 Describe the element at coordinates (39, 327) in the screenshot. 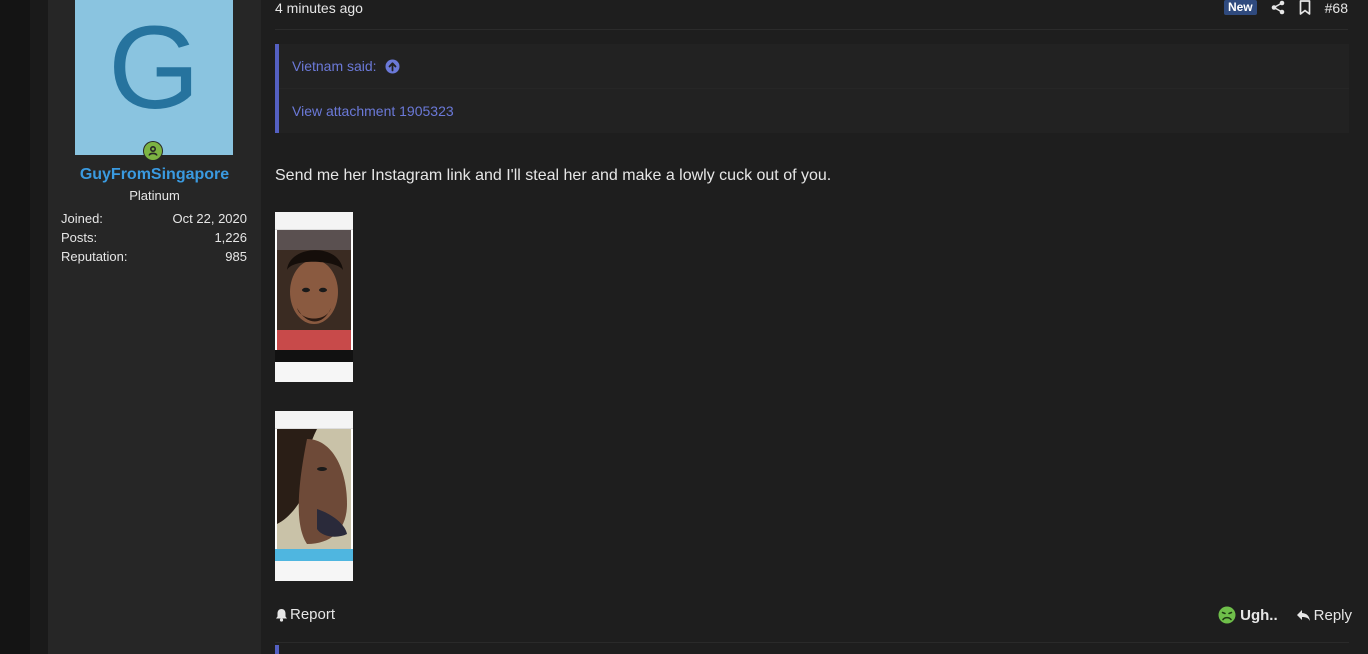

I see `page-gutter` at that location.